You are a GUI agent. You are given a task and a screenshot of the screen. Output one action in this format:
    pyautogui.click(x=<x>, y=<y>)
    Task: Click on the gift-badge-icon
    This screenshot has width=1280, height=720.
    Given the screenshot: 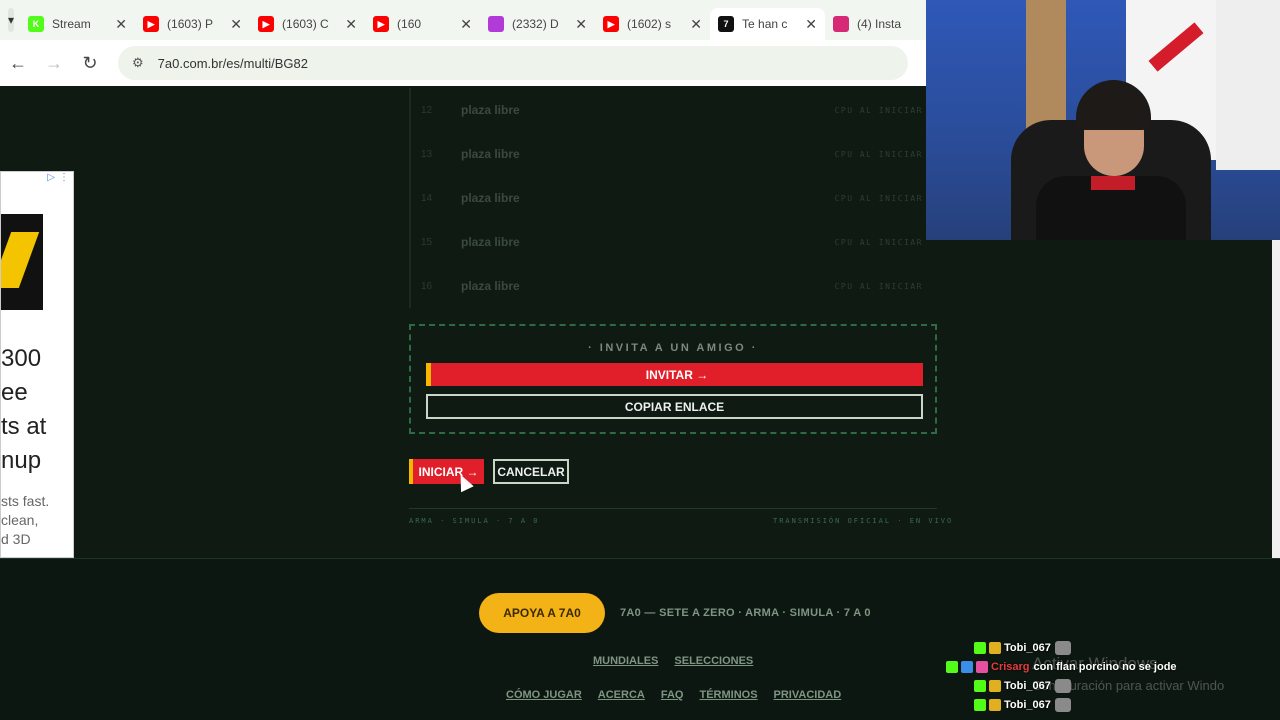 What is the action you would take?
    pyautogui.click(x=982, y=666)
    